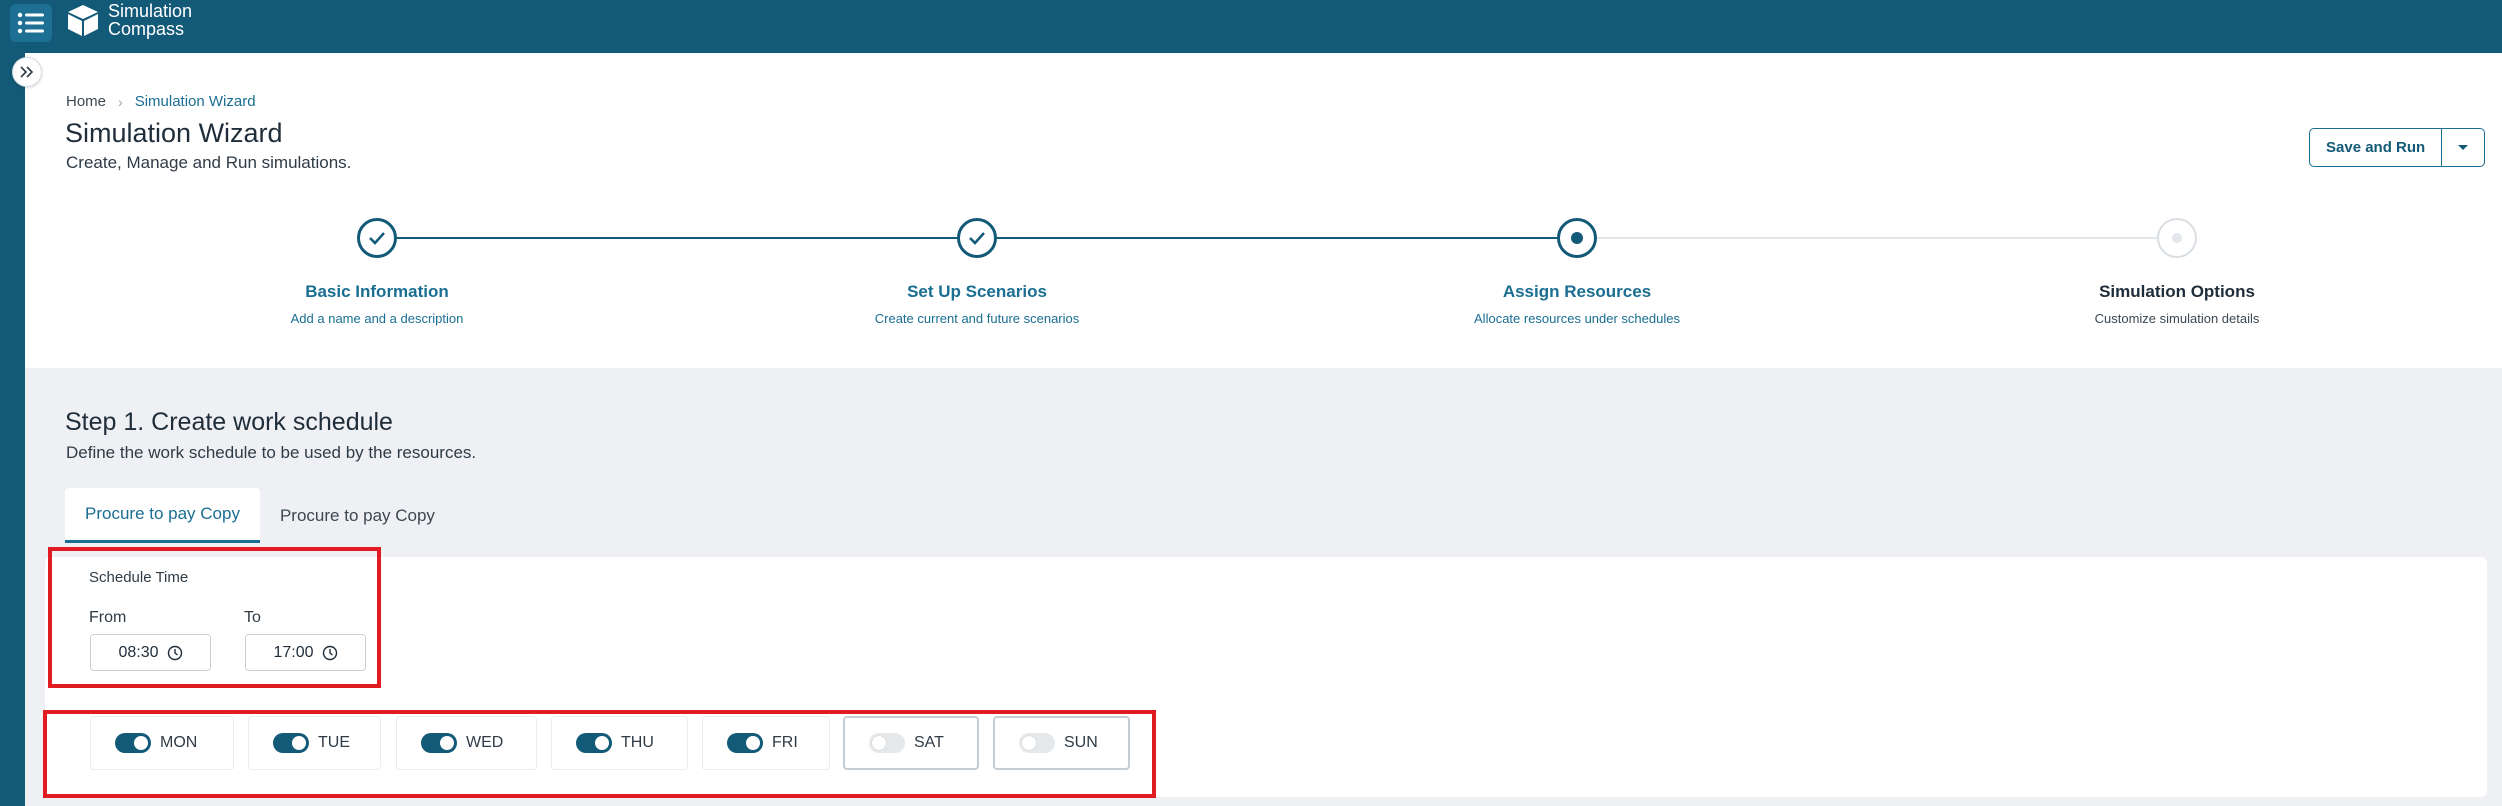  What do you see at coordinates (174, 133) in the screenshot?
I see `page-title: Simulation Wizard` at bounding box center [174, 133].